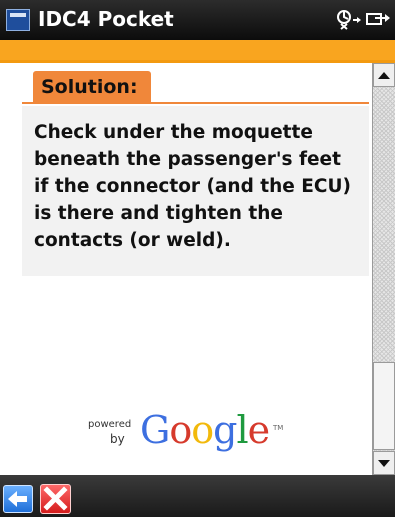 Image resolution: width=395 pixels, height=517 pixels. What do you see at coordinates (92, 87) in the screenshot?
I see `solution-heading: Solution:` at bounding box center [92, 87].